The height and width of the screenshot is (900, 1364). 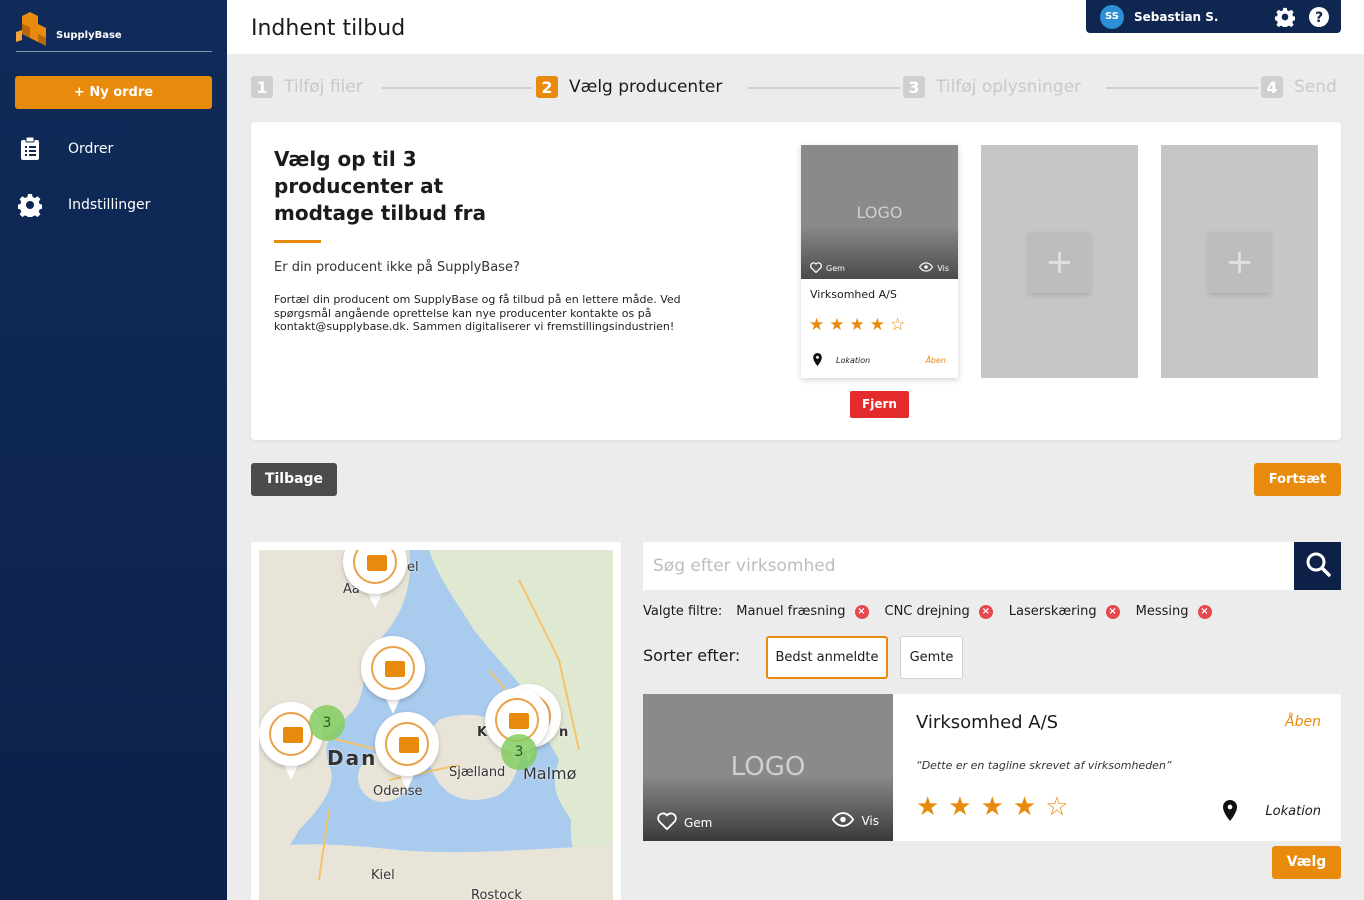 I want to click on selection-subtitle: Er din producent ikke på SupplyBase?, so click(x=397, y=267).